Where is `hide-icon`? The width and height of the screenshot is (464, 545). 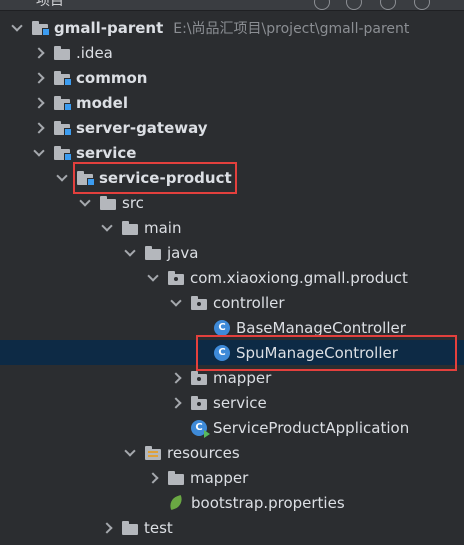 hide-icon is located at coordinates (422, 5).